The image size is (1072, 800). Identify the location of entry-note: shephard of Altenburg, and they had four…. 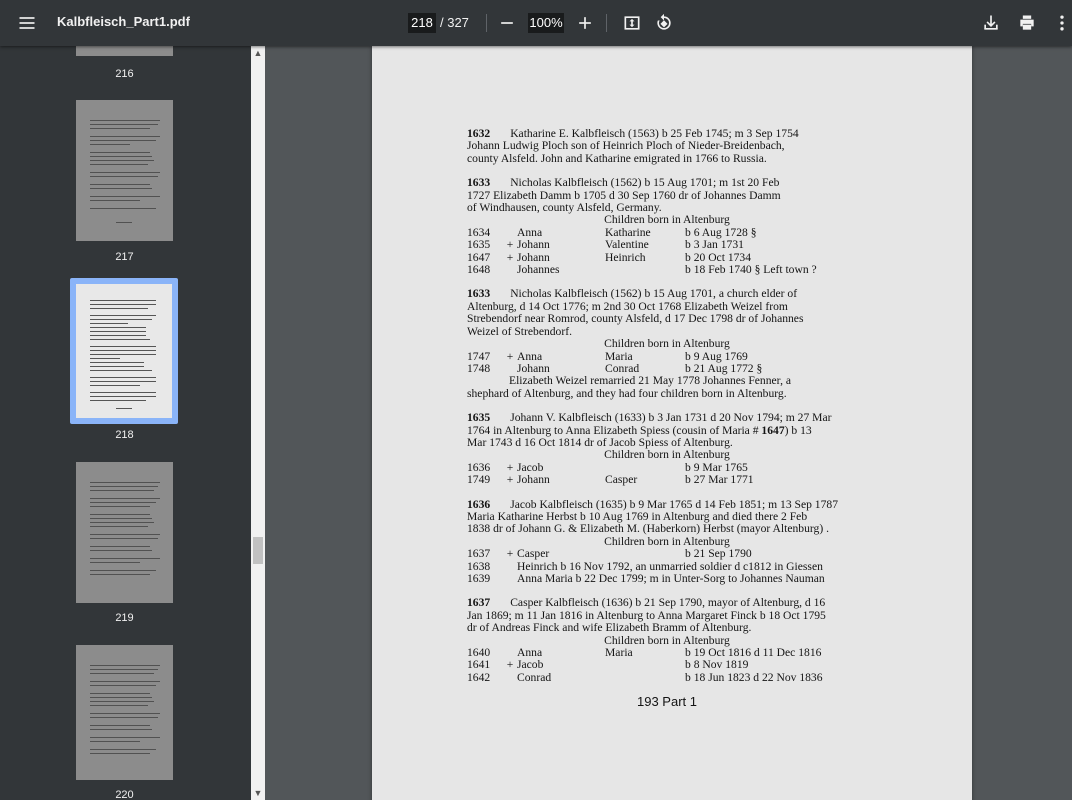
(627, 393).